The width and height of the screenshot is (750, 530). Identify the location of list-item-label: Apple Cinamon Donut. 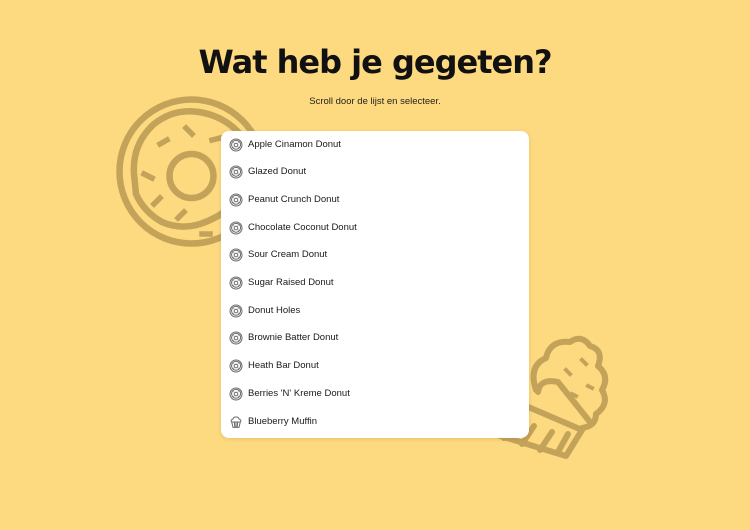
(294, 144).